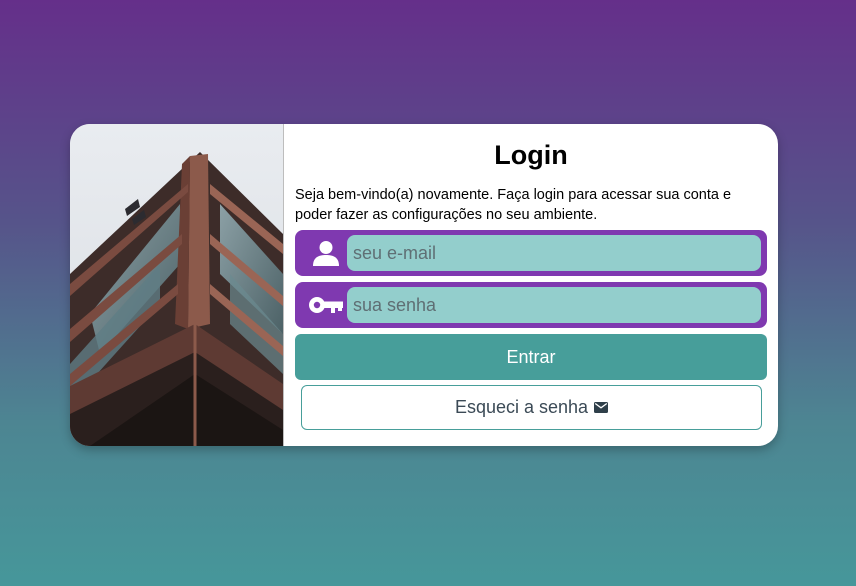 The width and height of the screenshot is (856, 586). I want to click on enter-button: Entrar, so click(531, 357).